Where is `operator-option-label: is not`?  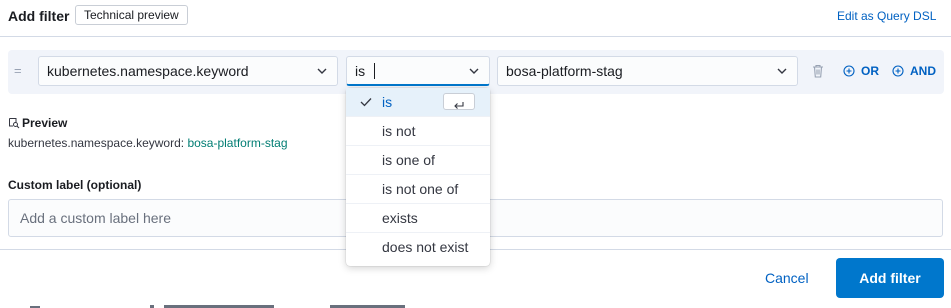 operator-option-label: is not is located at coordinates (399, 131).